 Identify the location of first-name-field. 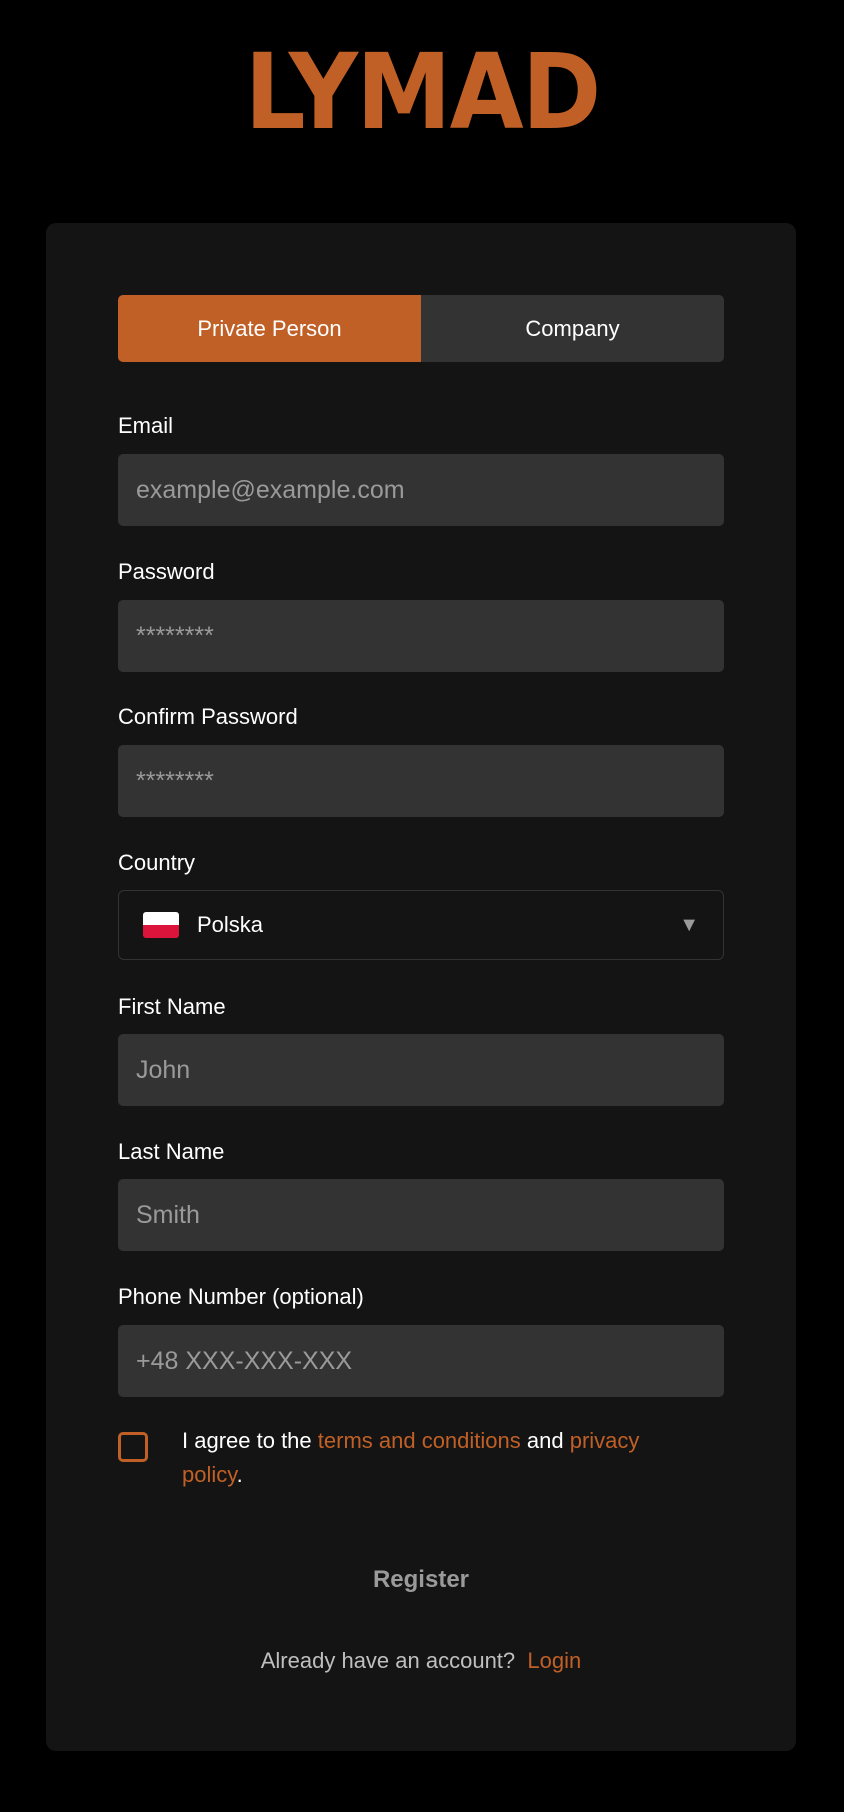
(421, 1070).